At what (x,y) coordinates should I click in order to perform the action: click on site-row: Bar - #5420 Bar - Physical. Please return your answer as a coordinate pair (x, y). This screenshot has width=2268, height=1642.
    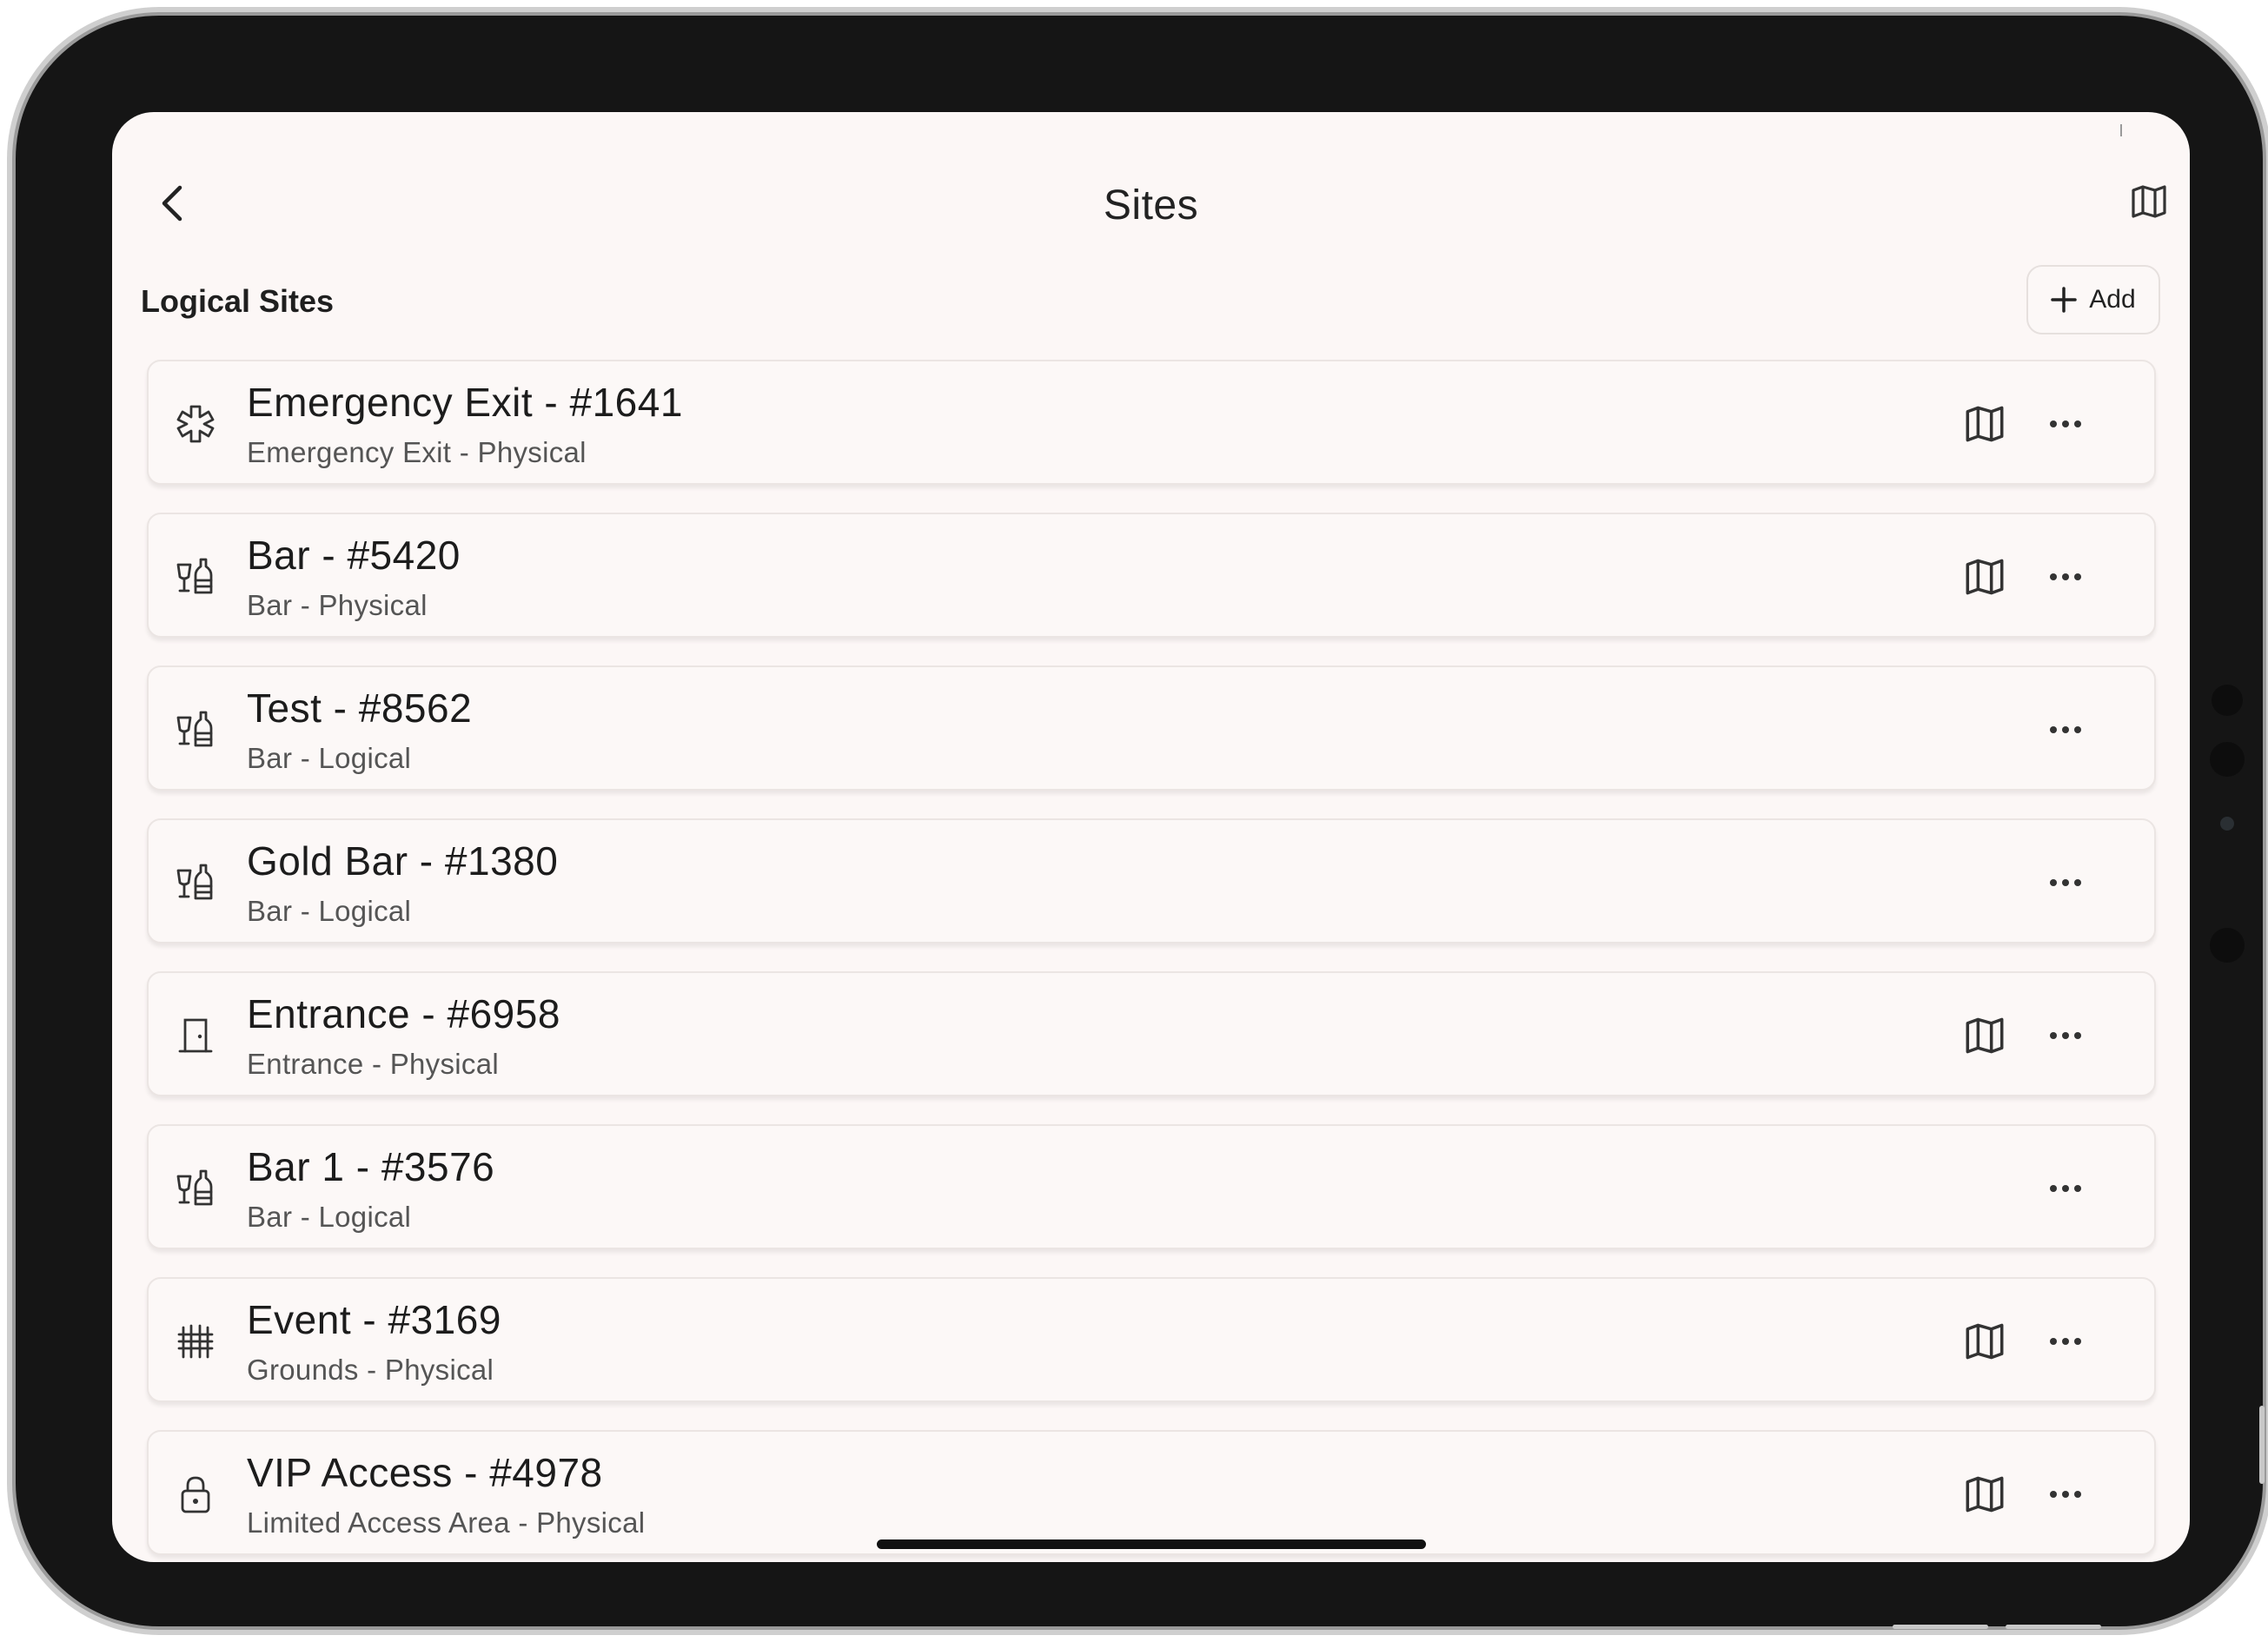
    Looking at the image, I should click on (1151, 575).